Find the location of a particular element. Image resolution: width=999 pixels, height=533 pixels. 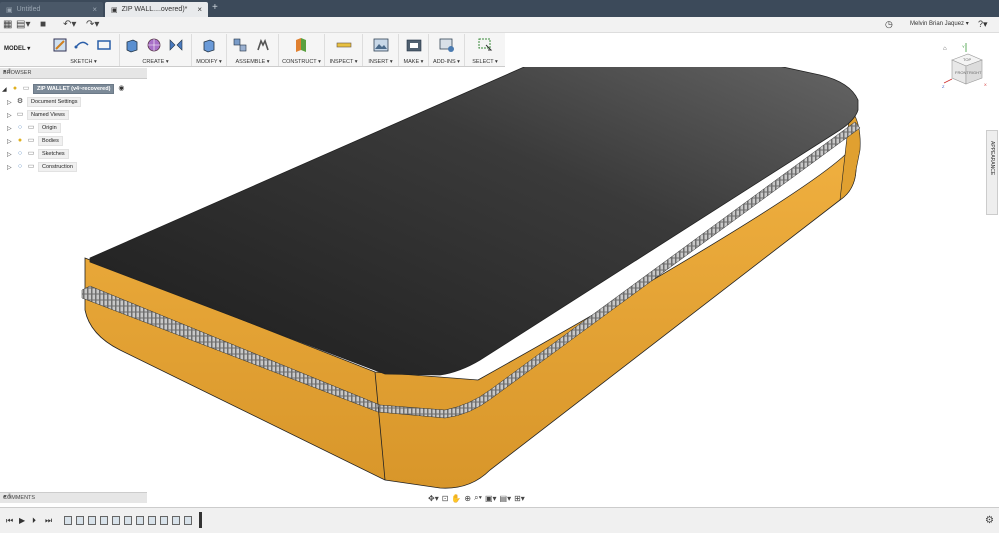

timeline: ⏮ ▶ ⏵ ⏭ ⚙ is located at coordinates (499, 520).